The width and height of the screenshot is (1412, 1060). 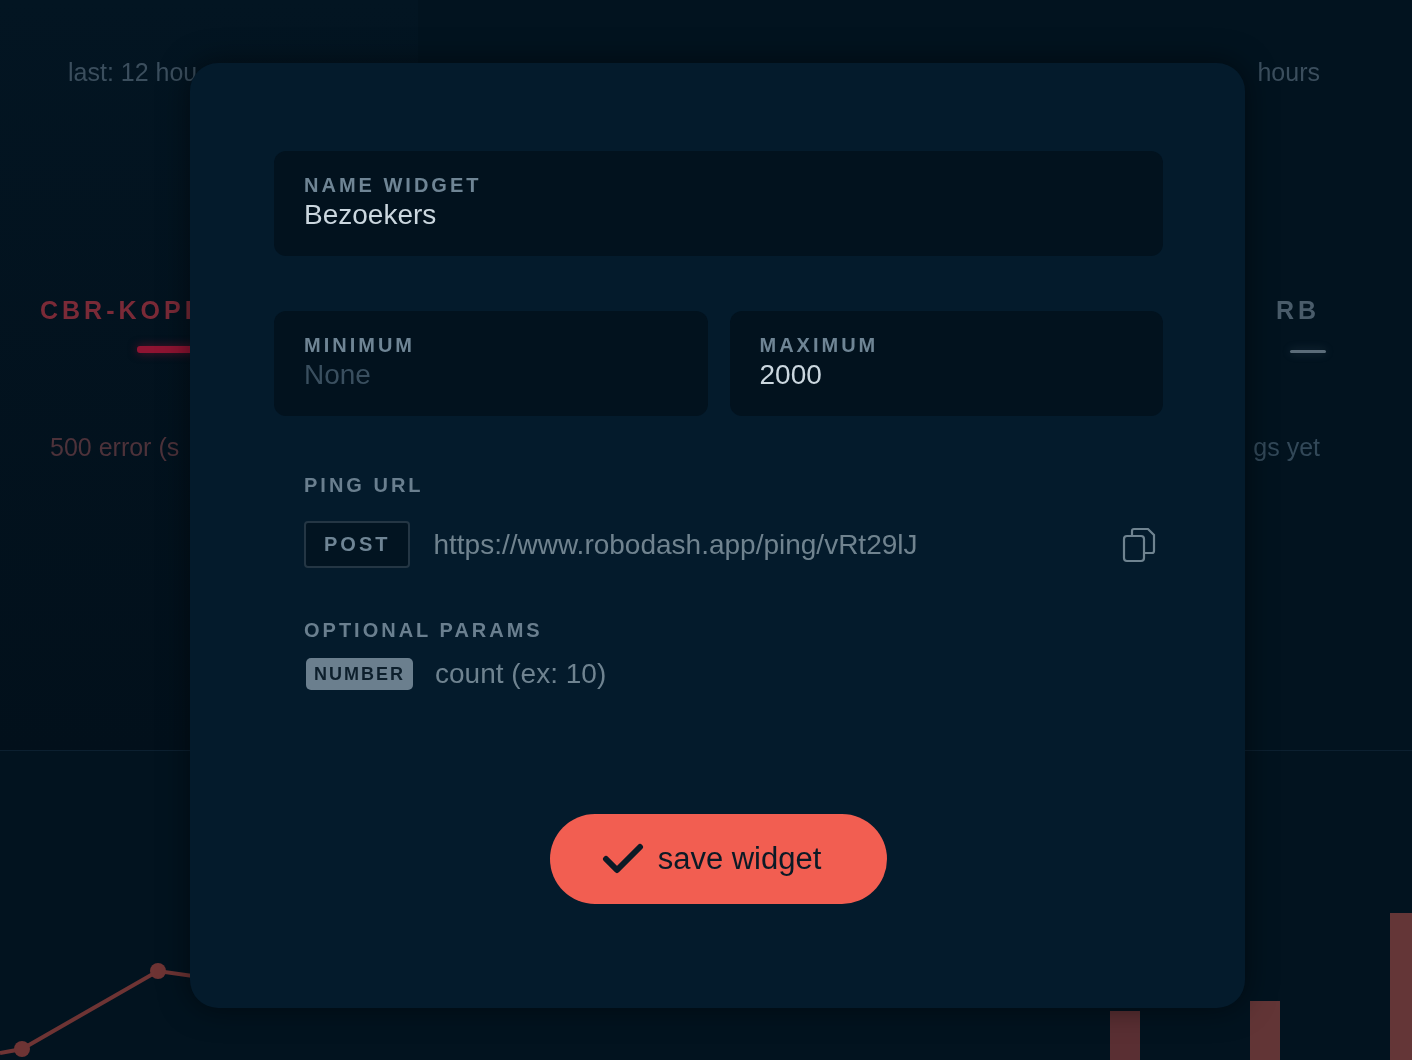 I want to click on copy-icon, so click(x=1139, y=544).